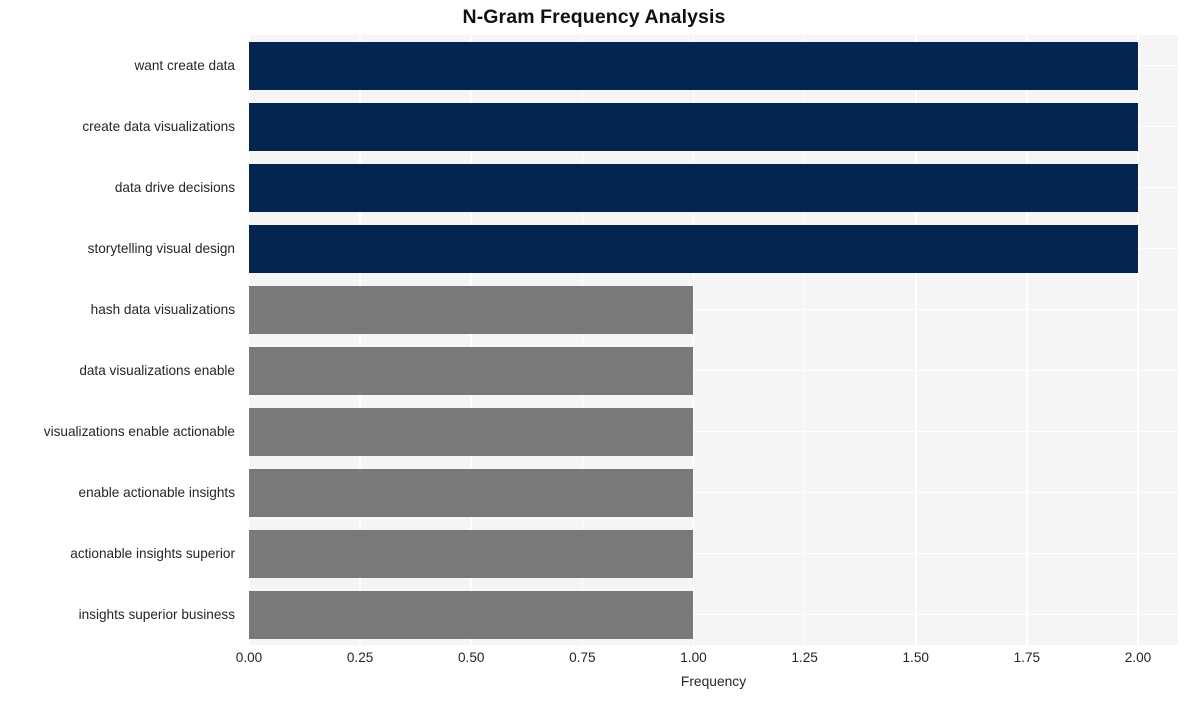 The image size is (1188, 701). I want to click on y-axis-tick-label: create data visualizations, so click(158, 126).